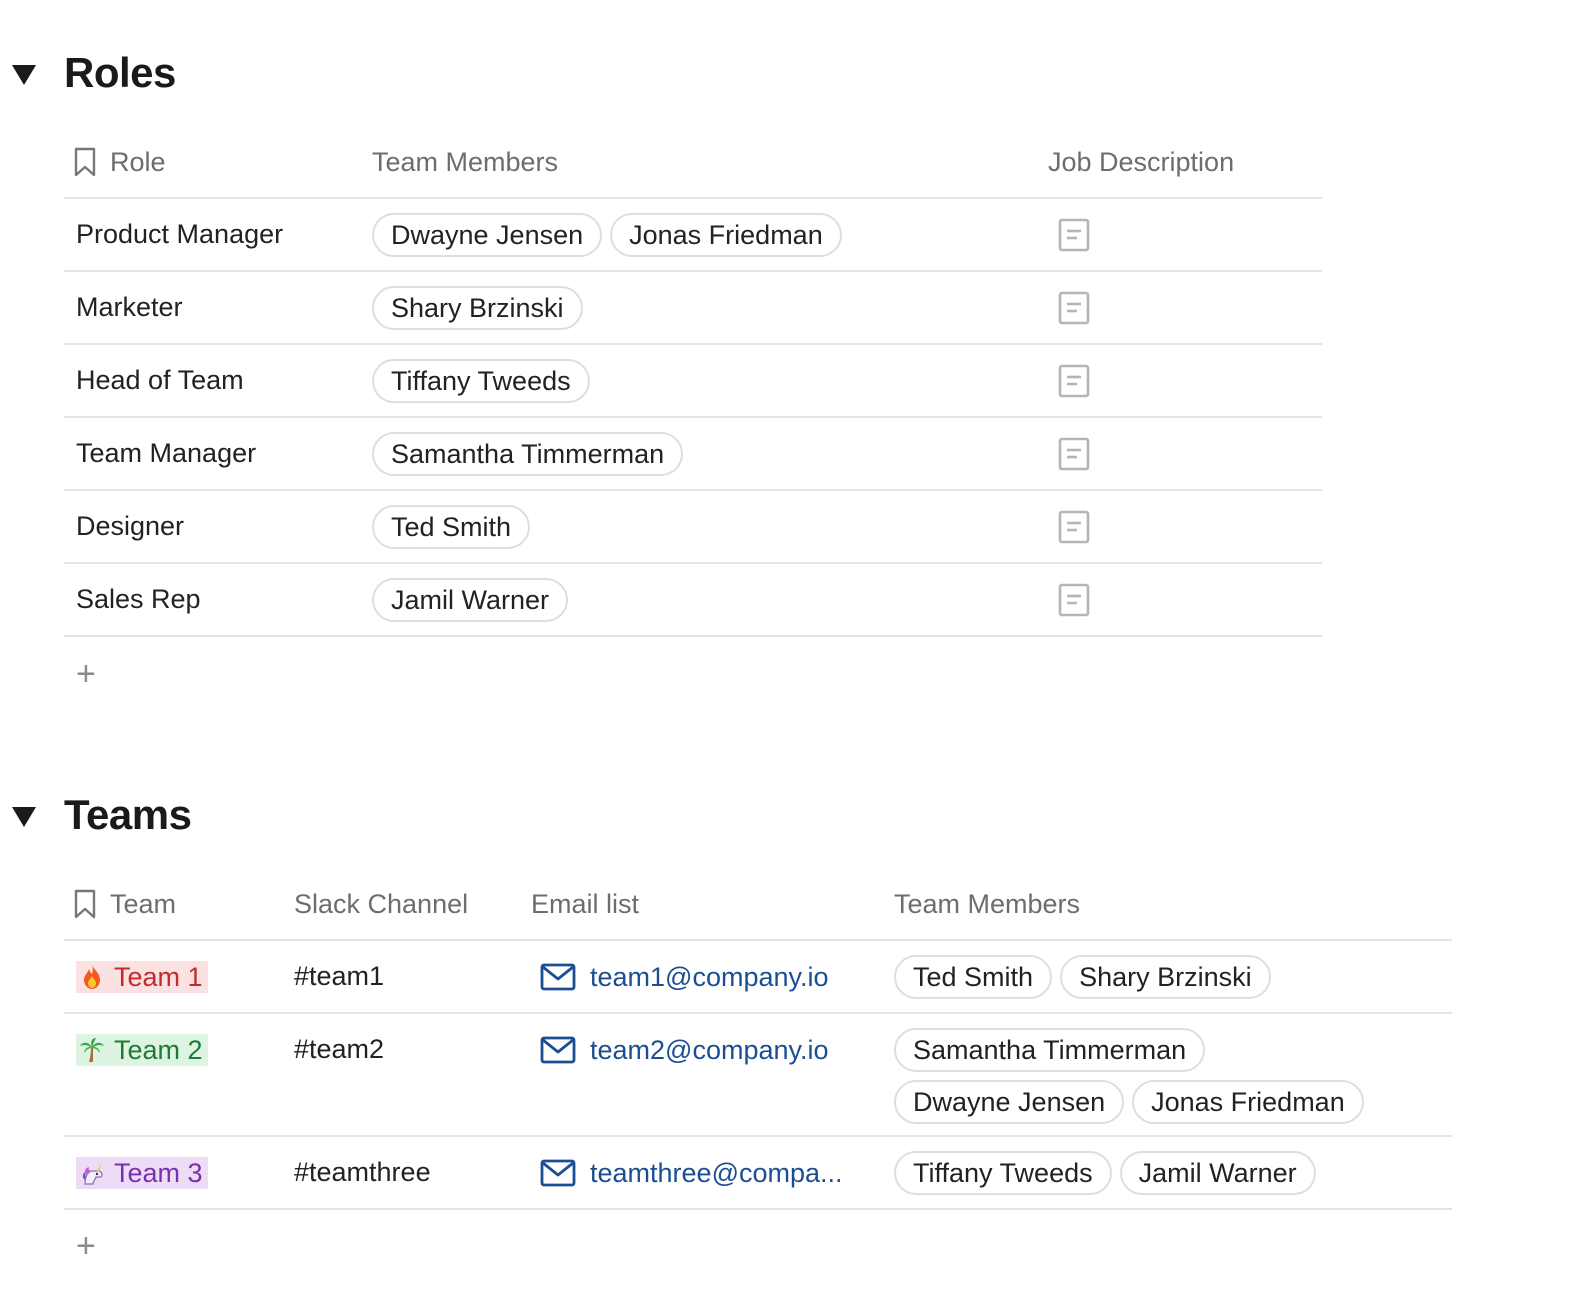  I want to click on column-header-job-description: Job Description, so click(1141, 162).